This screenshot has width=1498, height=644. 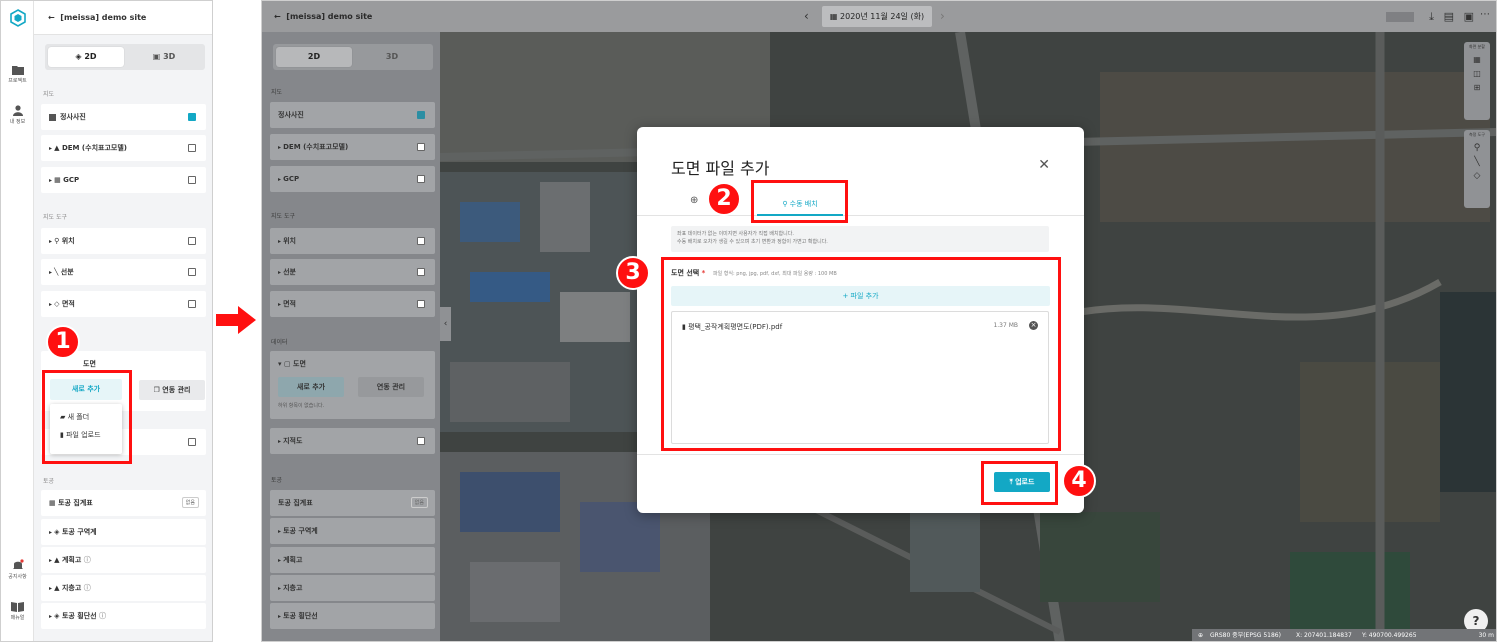 What do you see at coordinates (314, 57) in the screenshot?
I see `view-2d-button: 2D` at bounding box center [314, 57].